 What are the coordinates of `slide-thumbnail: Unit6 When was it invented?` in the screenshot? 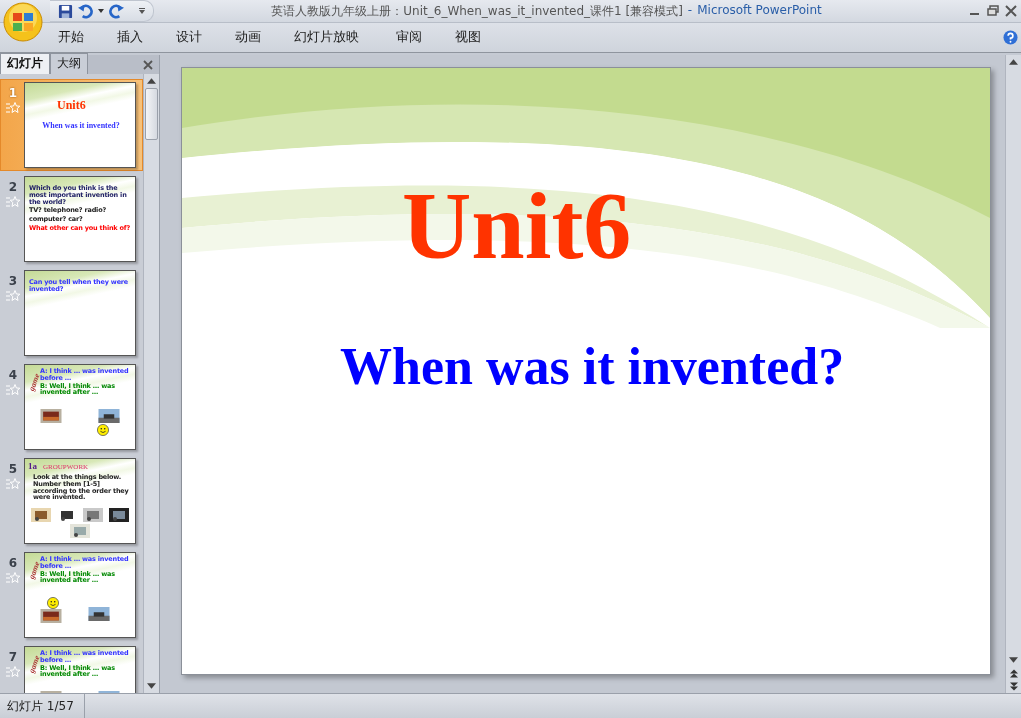 It's located at (80, 125).